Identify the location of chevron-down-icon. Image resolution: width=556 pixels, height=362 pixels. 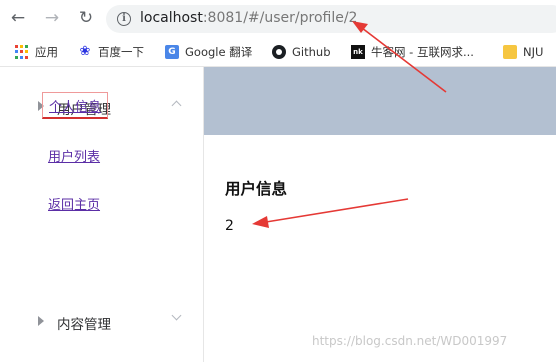
(176, 315).